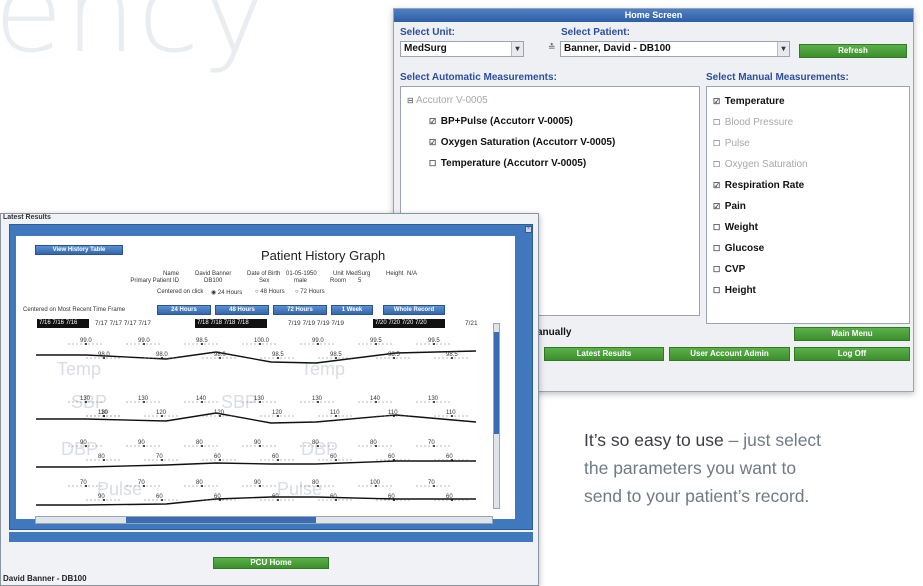 The width and height of the screenshot is (923, 586). What do you see at coordinates (316, 323) in the screenshot?
I see `date-bar: 7/19 7/19 7/19 7/19` at bounding box center [316, 323].